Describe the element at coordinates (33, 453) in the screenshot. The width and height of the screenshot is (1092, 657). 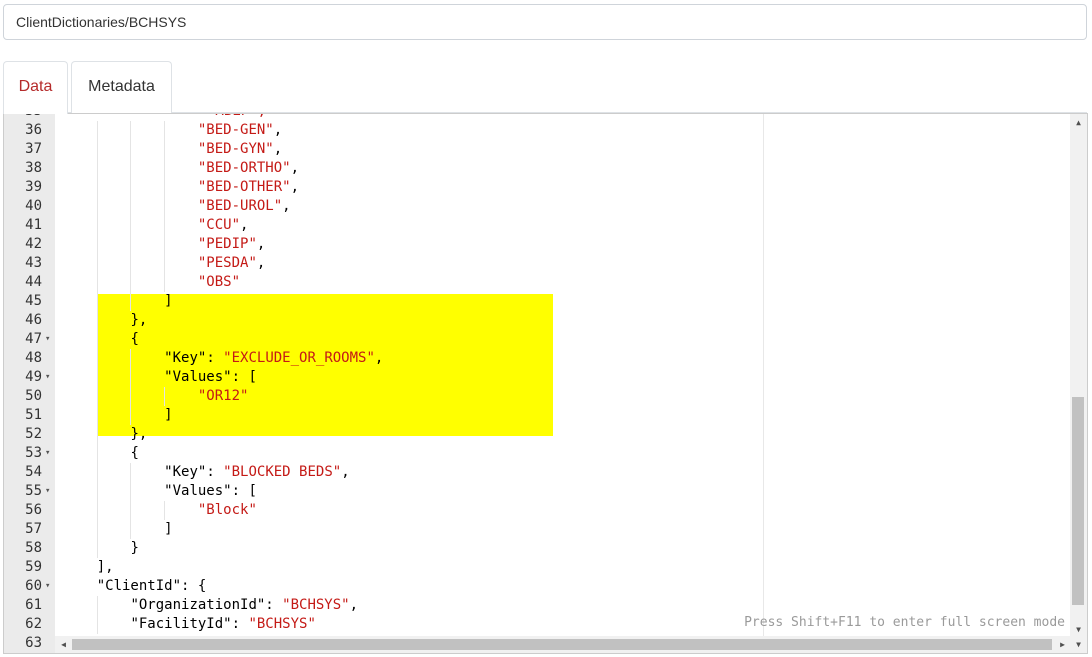
I see `line-number: 53` at that location.